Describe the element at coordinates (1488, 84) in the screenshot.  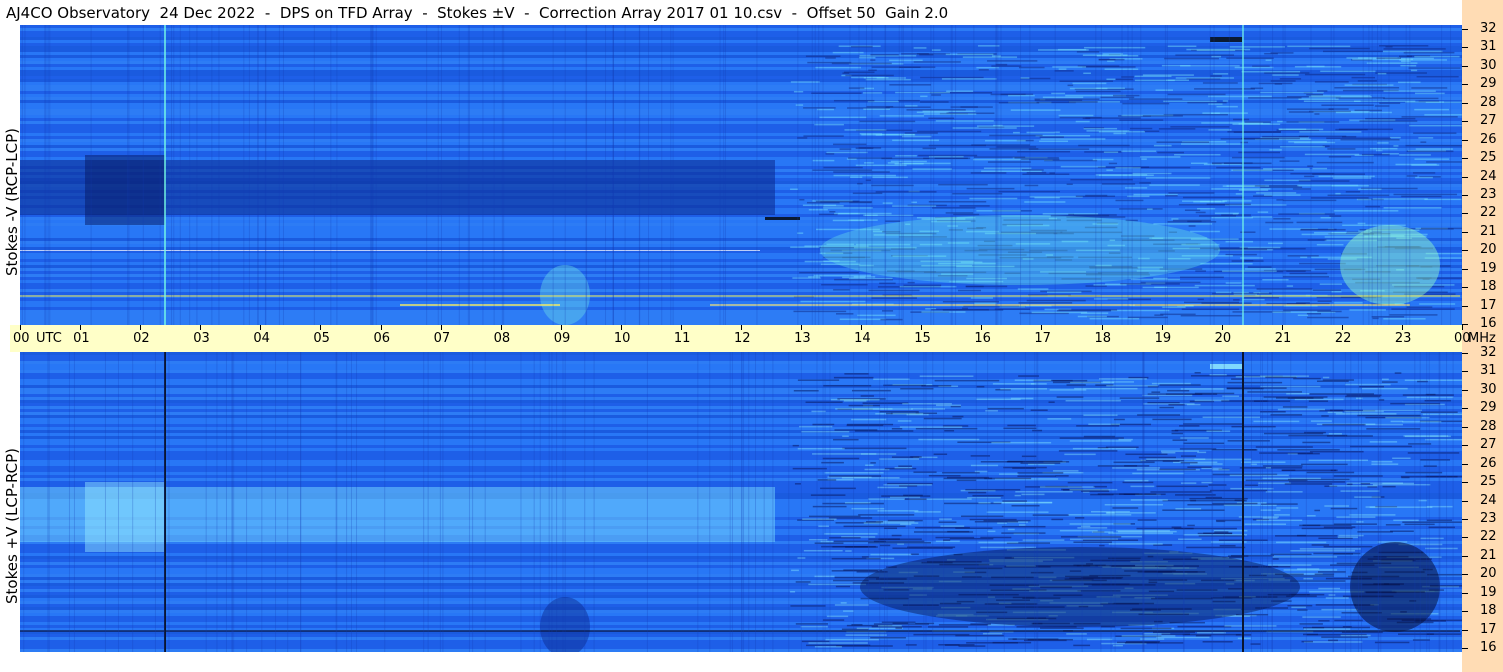
I see `frequency-tick-label: 29` at that location.